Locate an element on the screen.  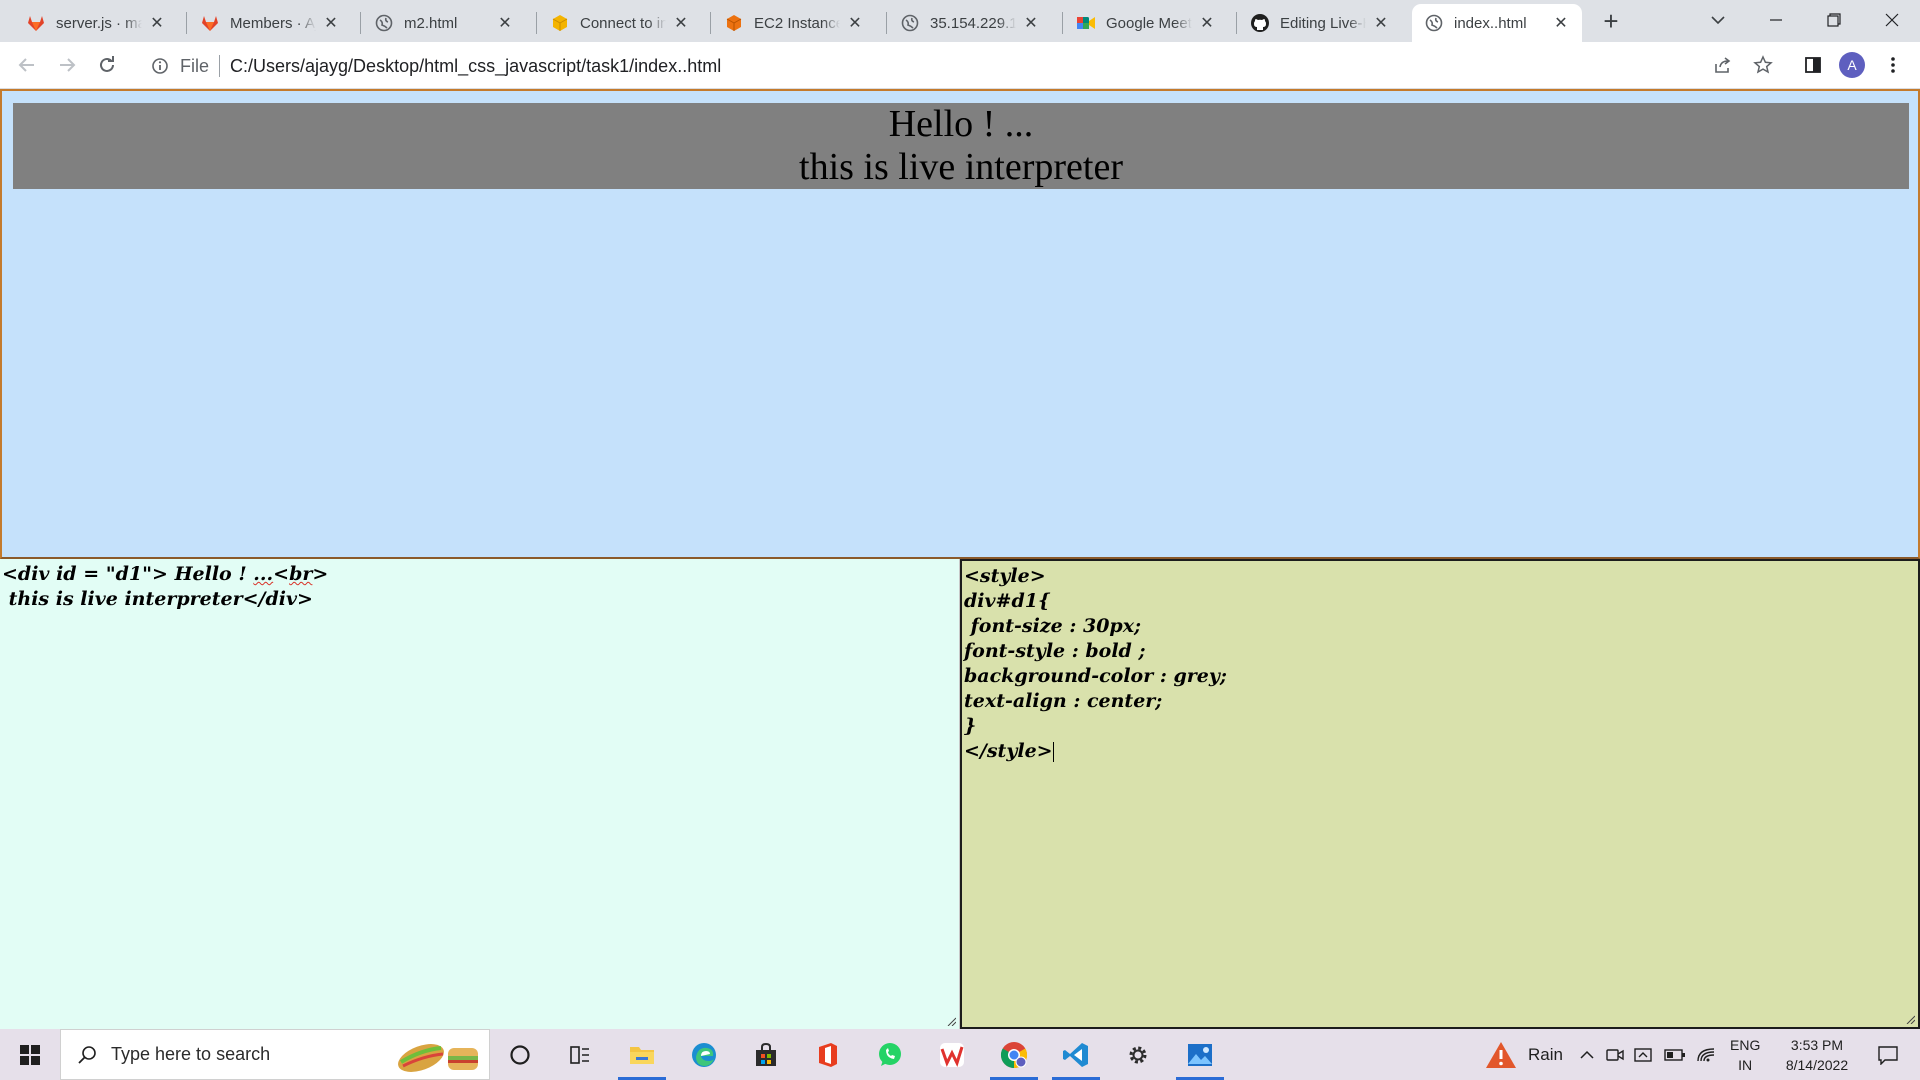
edge-button is located at coordinates (704, 1054).